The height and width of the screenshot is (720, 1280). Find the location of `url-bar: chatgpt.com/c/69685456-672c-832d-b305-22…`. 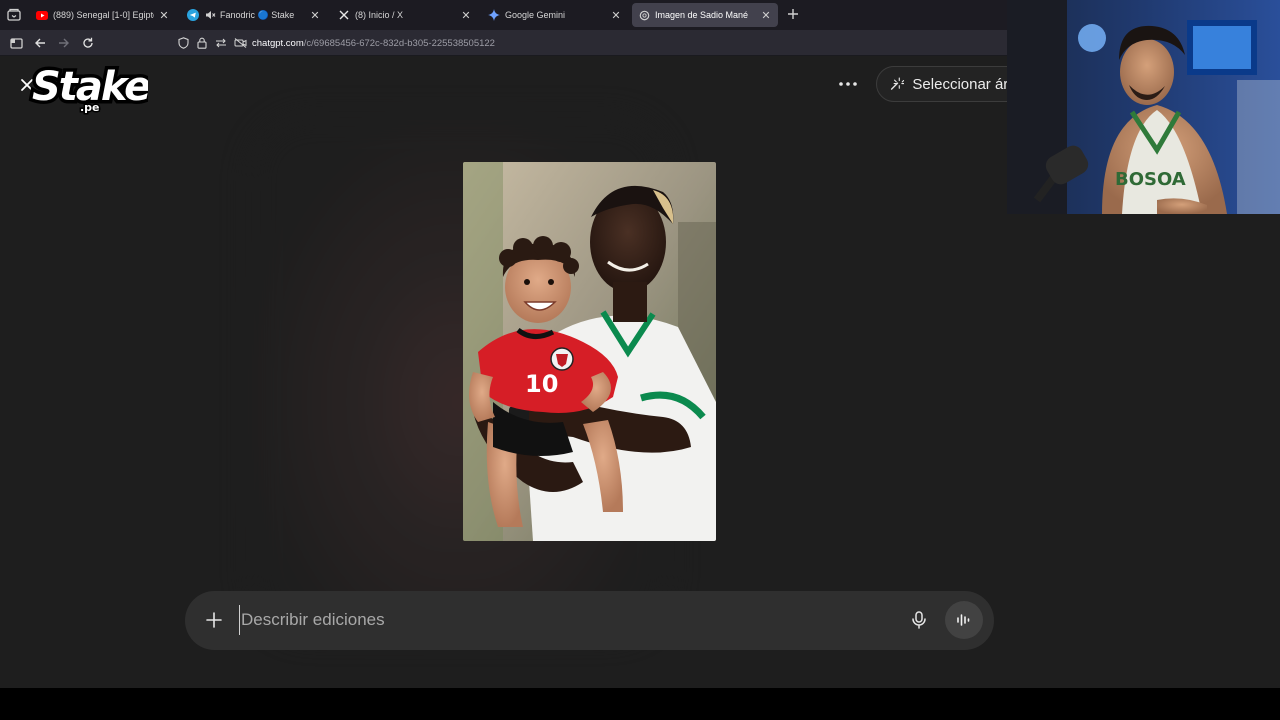

url-bar: chatgpt.com/c/69685456-672c-832d-b305-22… is located at coordinates (591, 43).